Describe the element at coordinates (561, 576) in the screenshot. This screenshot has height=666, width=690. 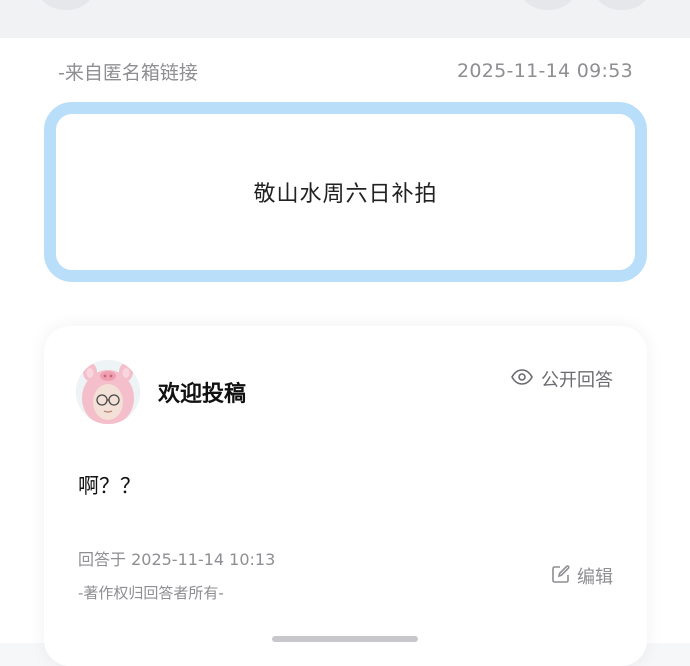
I see `edit-icon` at that location.